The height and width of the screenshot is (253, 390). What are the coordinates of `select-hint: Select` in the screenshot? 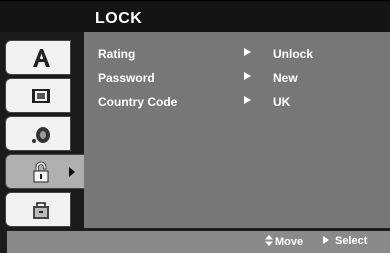 It's located at (345, 241).